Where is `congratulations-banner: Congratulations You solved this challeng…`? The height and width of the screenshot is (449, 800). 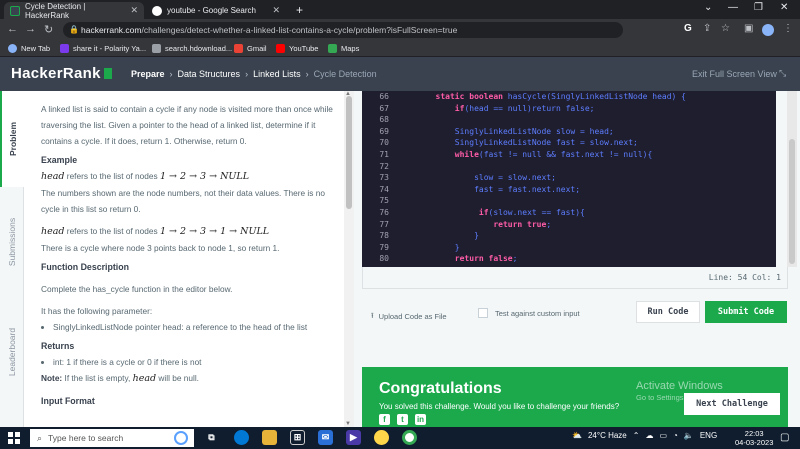 congratulations-banner: Congratulations You solved this challeng… is located at coordinates (575, 397).